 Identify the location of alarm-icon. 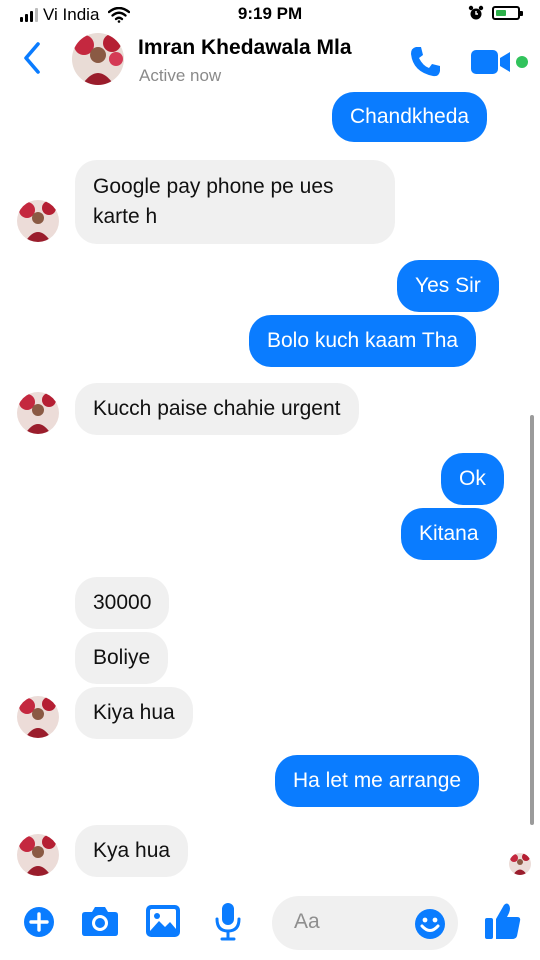
(476, 12).